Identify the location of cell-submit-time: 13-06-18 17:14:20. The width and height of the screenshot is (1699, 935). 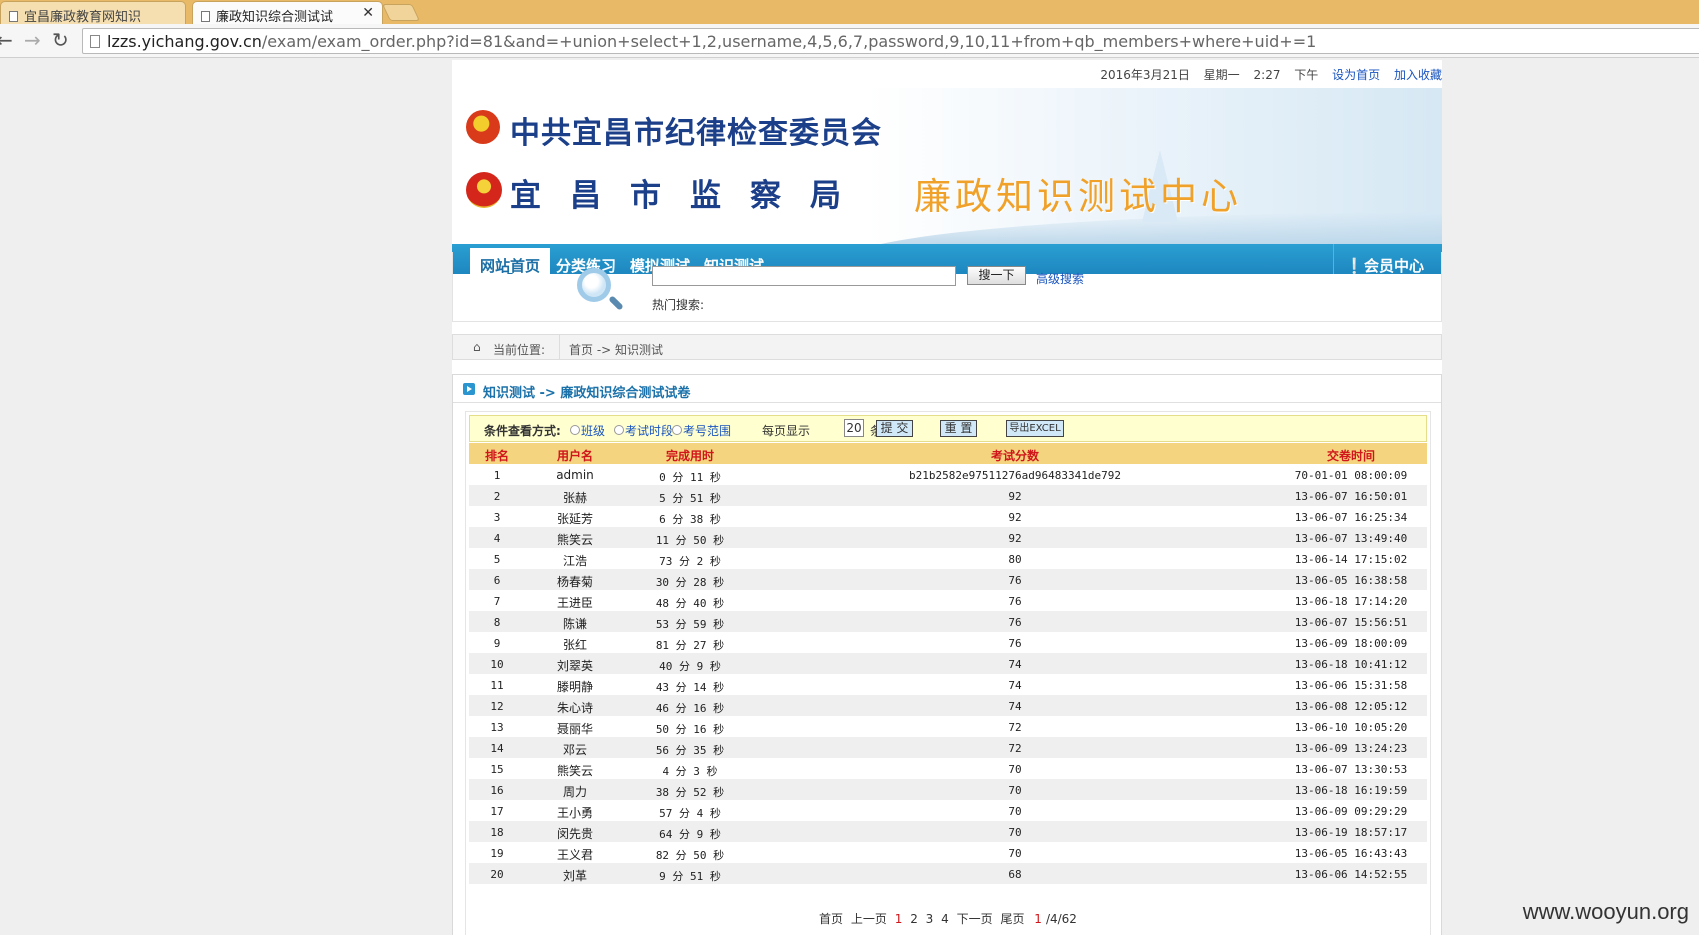
(1351, 601).